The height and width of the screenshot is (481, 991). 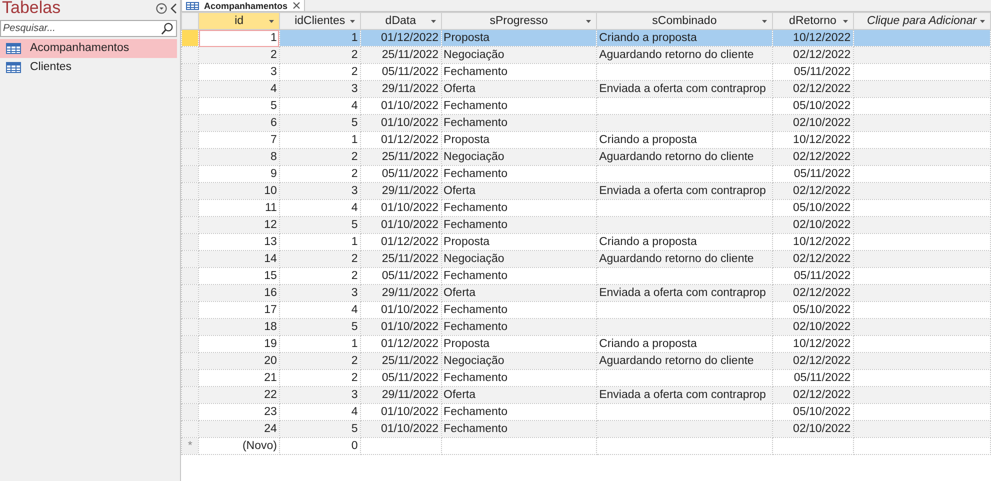 I want to click on column-header: Clique para Adicionar, so click(x=921, y=21).